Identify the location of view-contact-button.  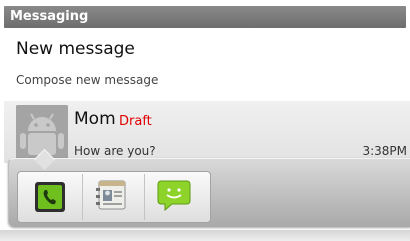
(112, 197).